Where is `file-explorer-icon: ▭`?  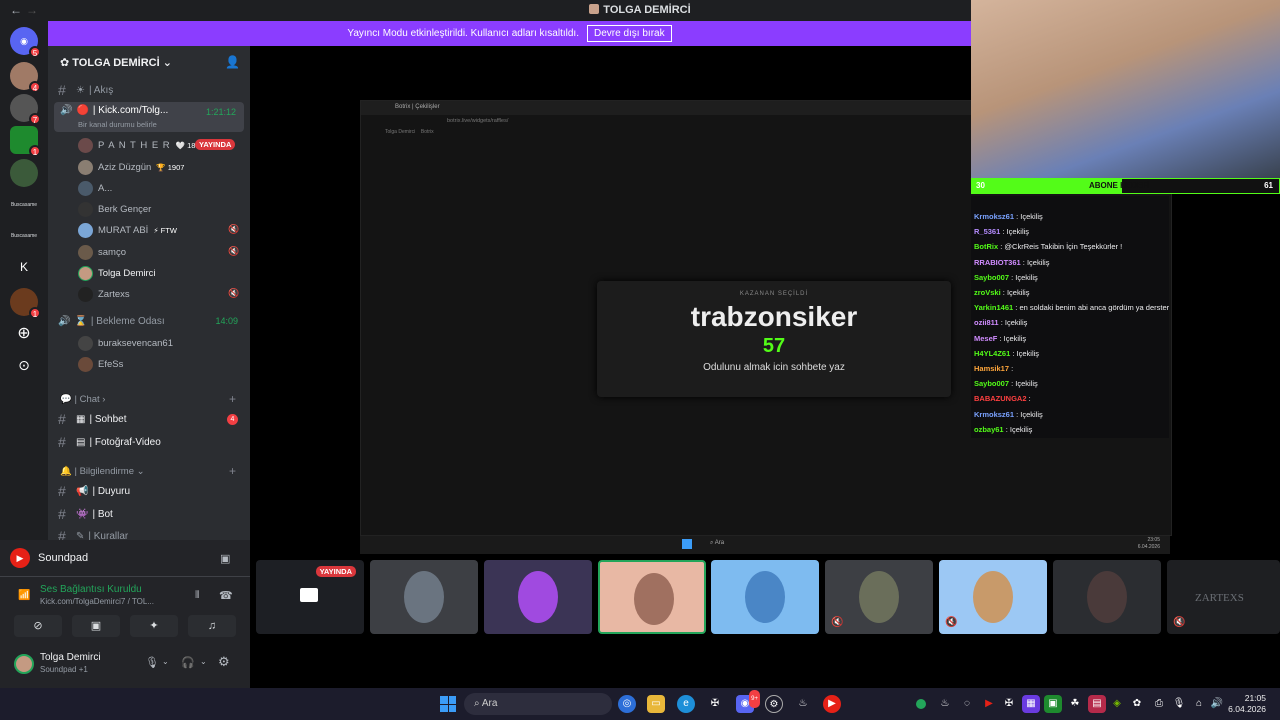 file-explorer-icon: ▭ is located at coordinates (656, 704).